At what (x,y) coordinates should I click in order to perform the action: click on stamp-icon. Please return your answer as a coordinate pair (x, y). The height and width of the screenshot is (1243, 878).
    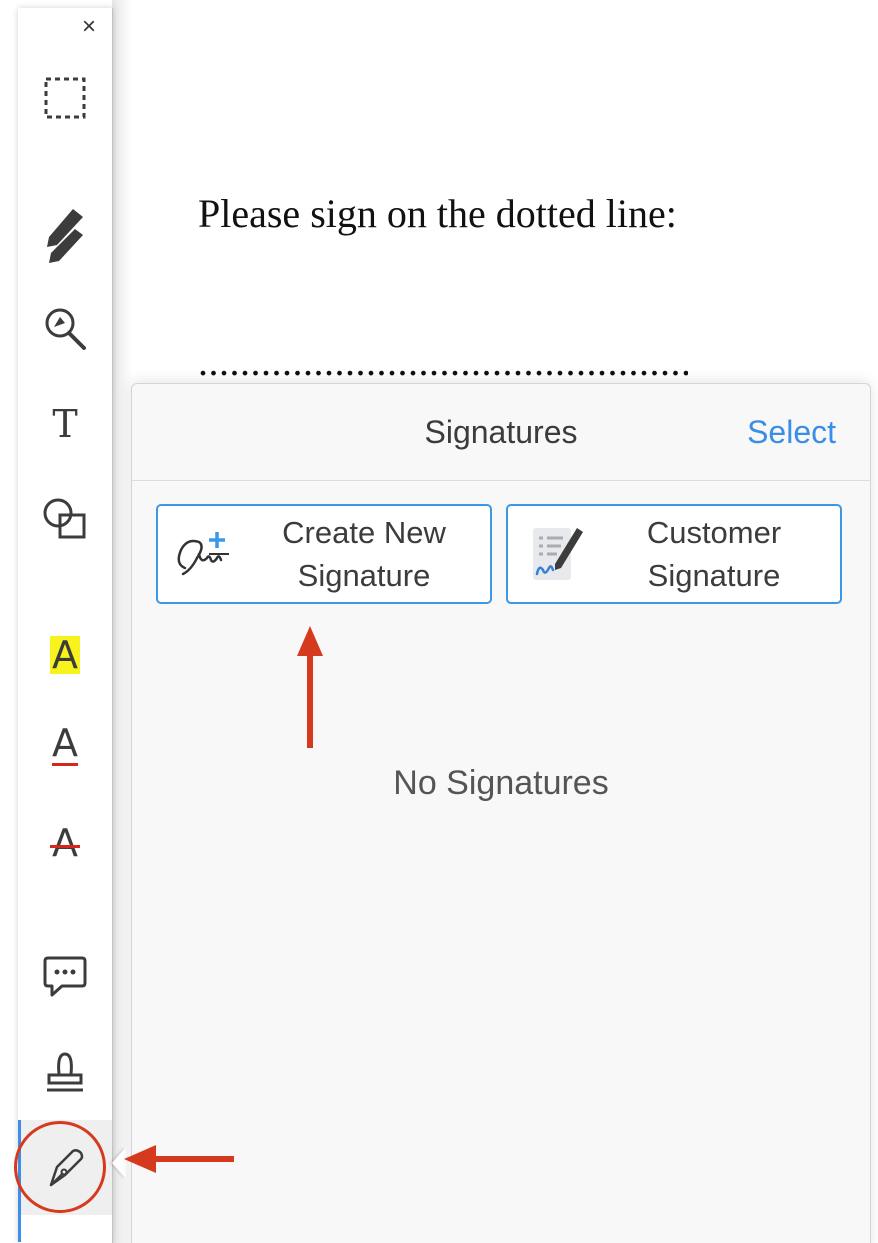
    Looking at the image, I should click on (65, 1072).